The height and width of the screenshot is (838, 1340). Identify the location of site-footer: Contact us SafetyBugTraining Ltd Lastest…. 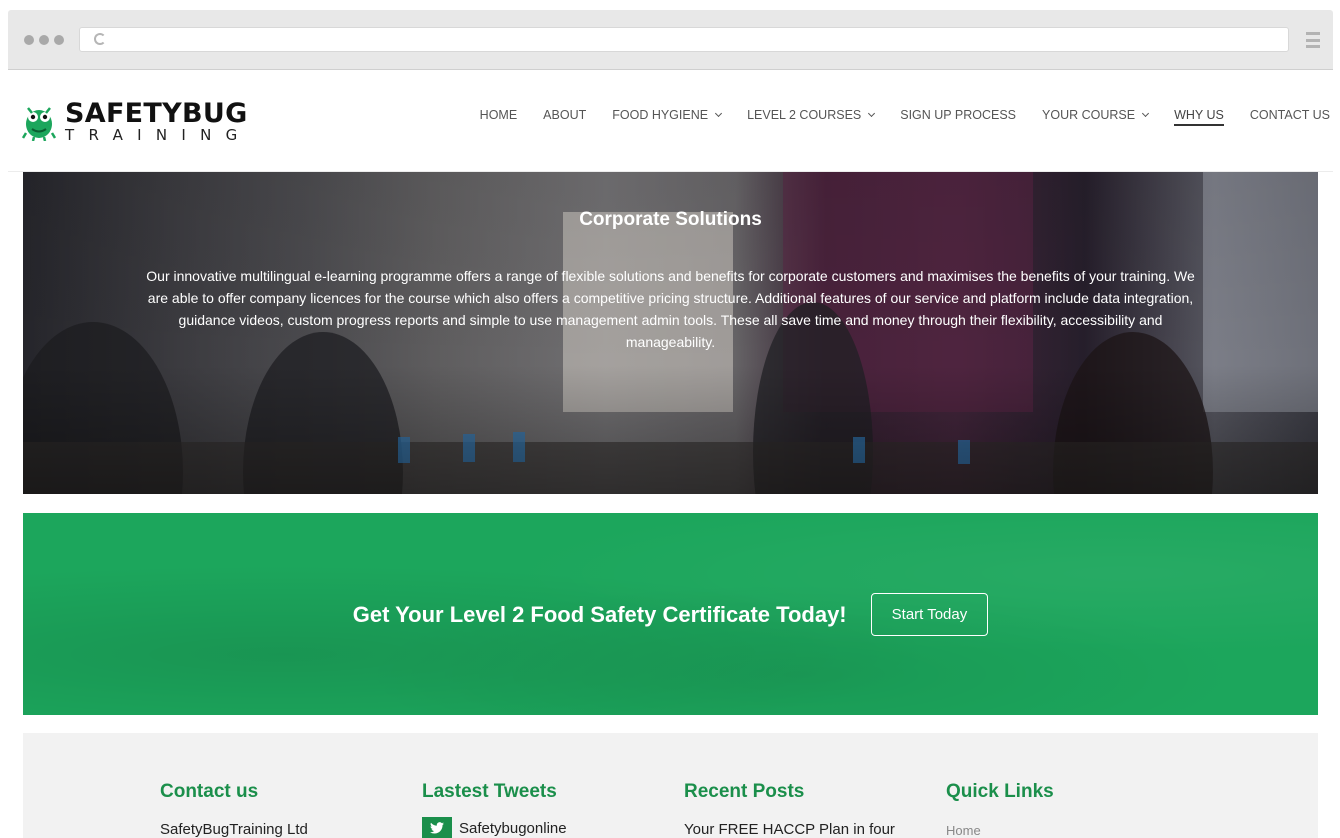
(670, 785).